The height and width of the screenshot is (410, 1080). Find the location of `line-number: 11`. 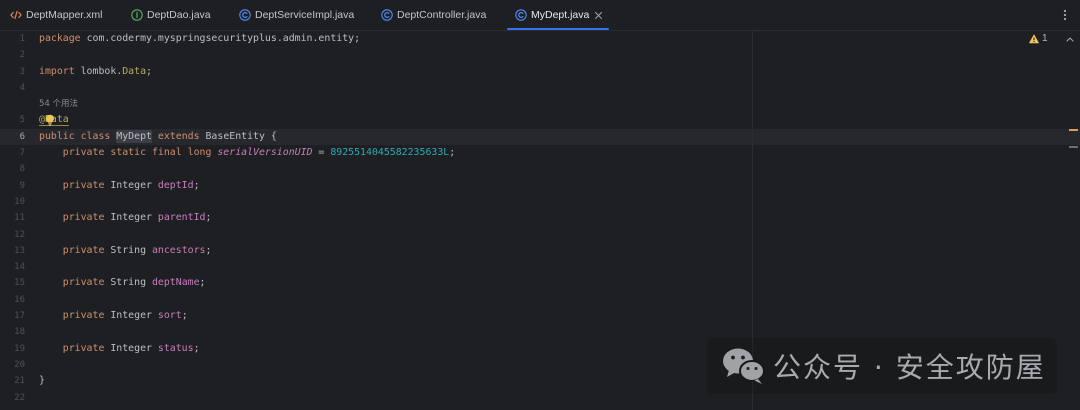

line-number: 11 is located at coordinates (12, 218).